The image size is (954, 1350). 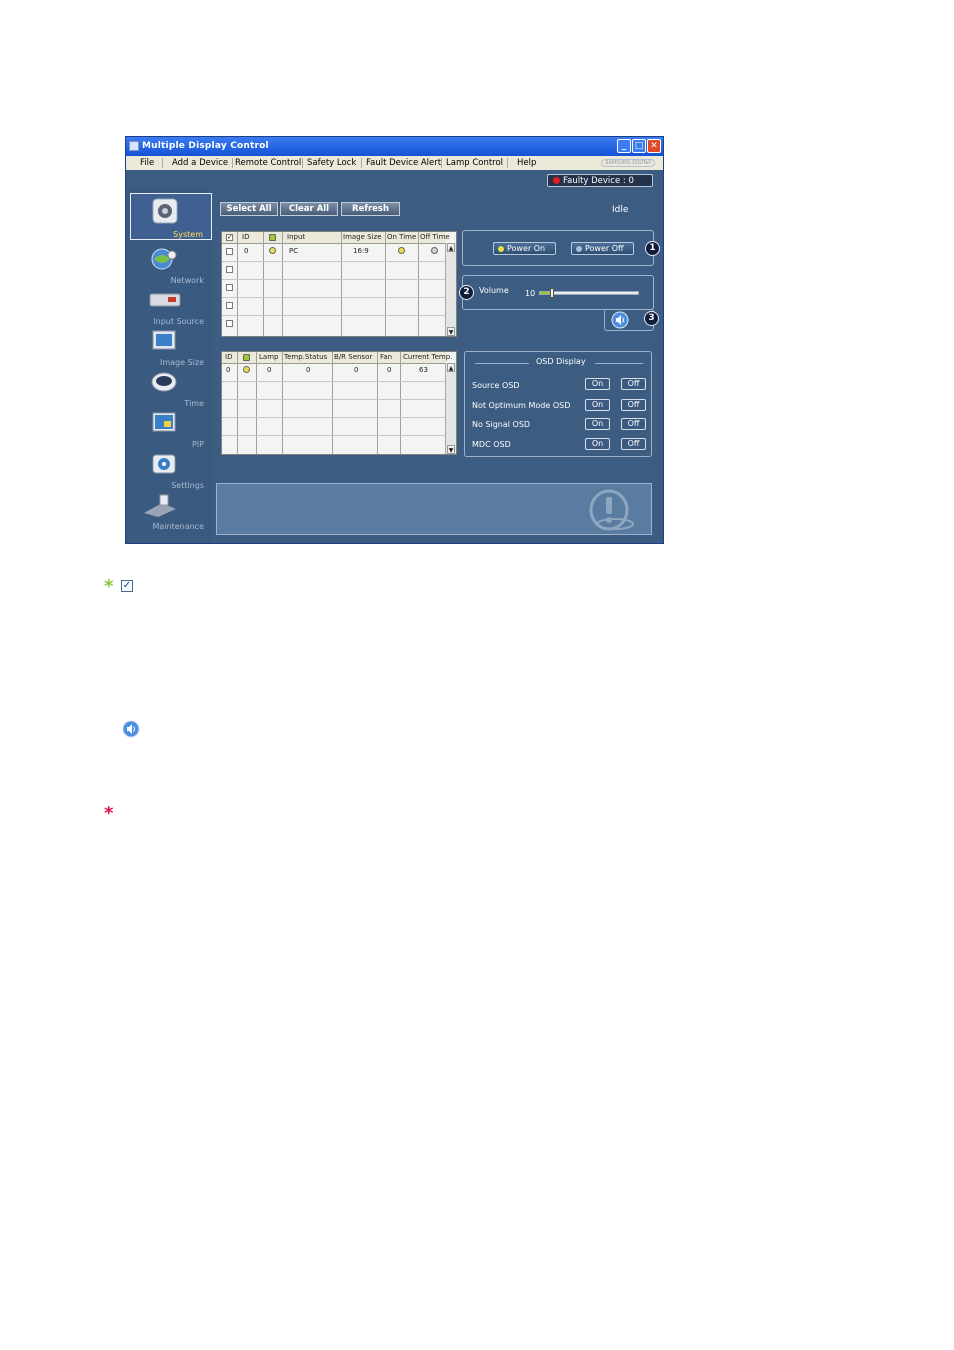 I want to click on volume-panel: Volume 10, so click(x=558, y=292).